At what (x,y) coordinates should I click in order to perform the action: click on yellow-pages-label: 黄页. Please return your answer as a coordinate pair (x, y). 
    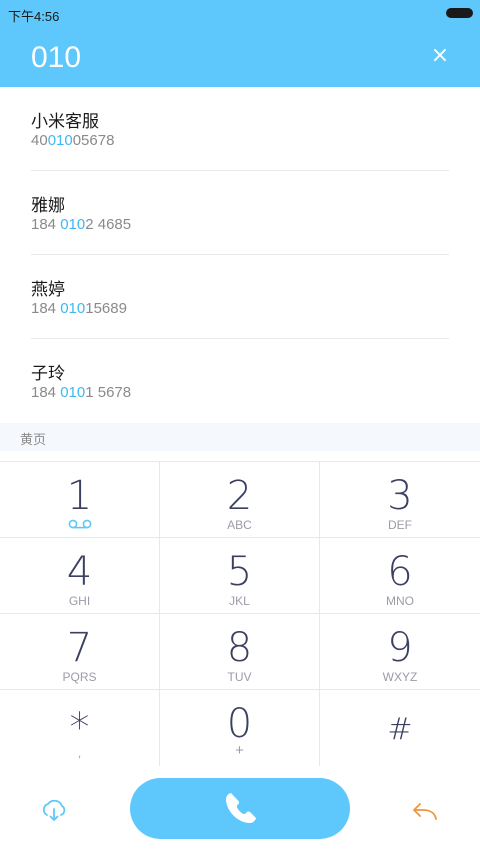
    Looking at the image, I should click on (33, 440).